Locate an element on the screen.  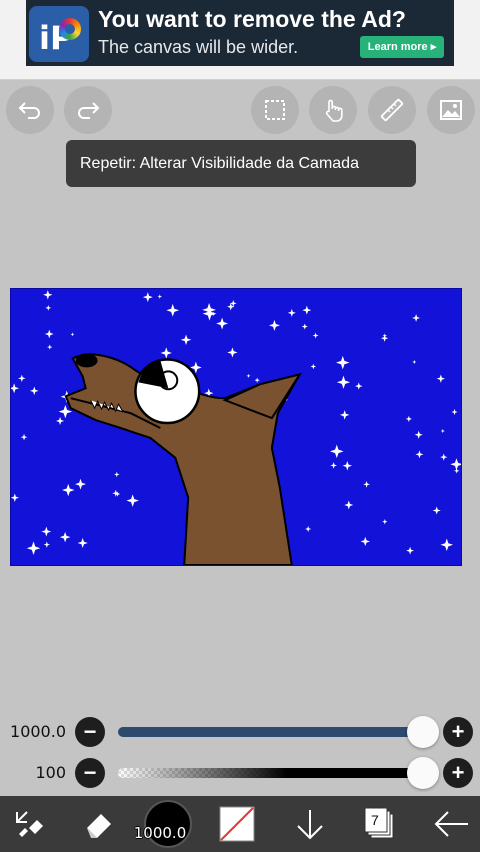
brush-size-label: 1000.0 is located at coordinates (160, 833).